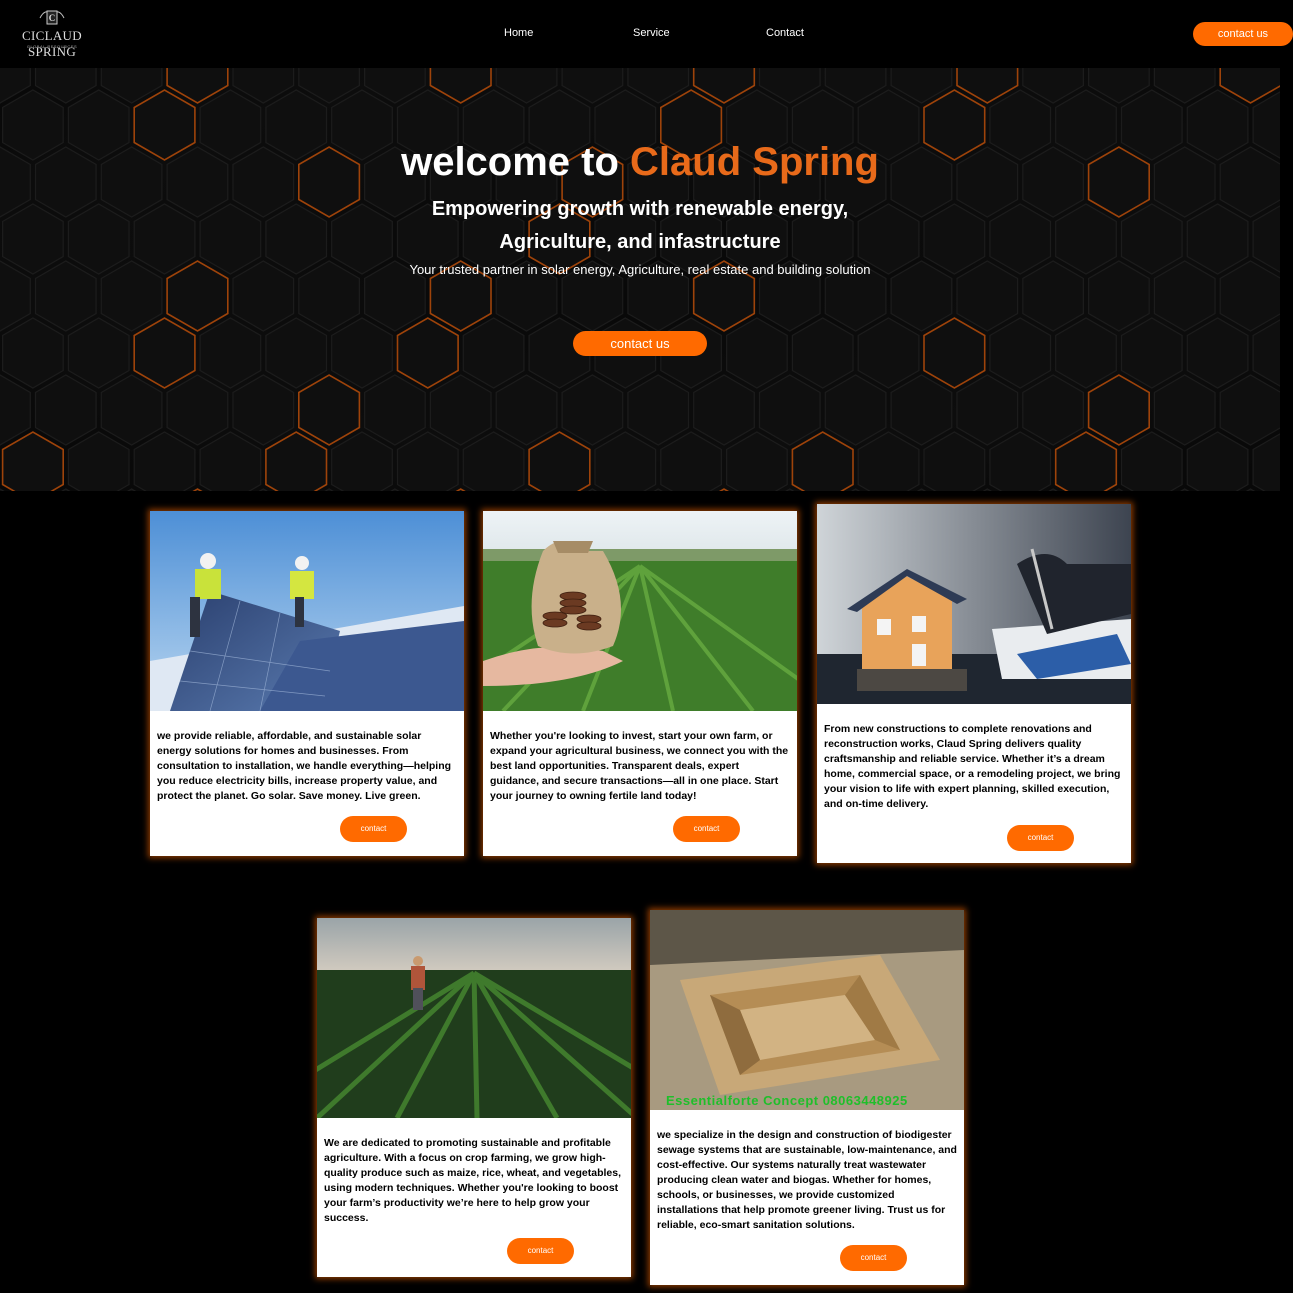 The image size is (1293, 1293). What do you see at coordinates (640, 343) in the screenshot?
I see `hero-contact-us-button: contact us` at bounding box center [640, 343].